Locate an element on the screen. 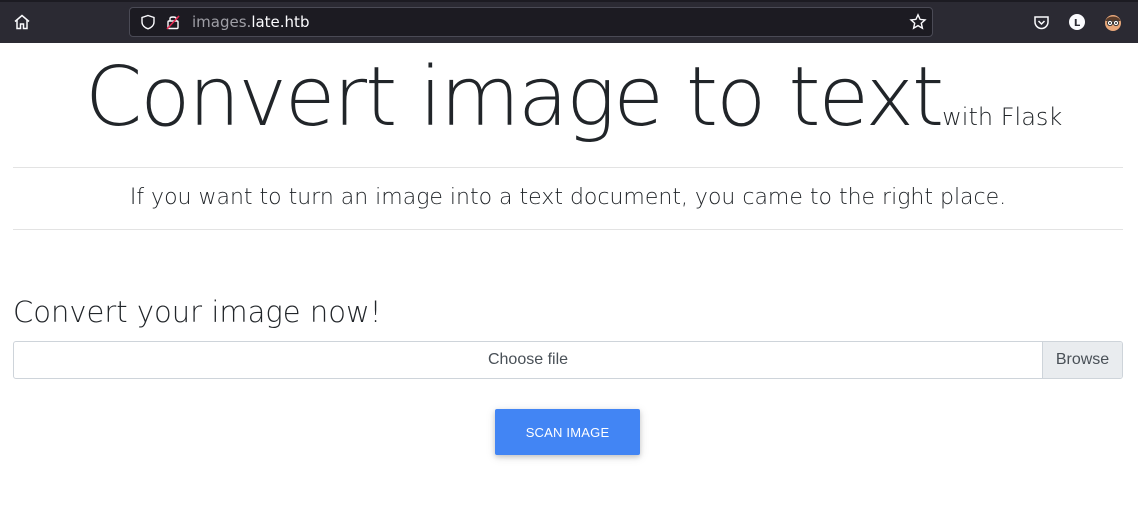 The height and width of the screenshot is (521, 1138). bookmark-star-icon is located at coordinates (918, 22).